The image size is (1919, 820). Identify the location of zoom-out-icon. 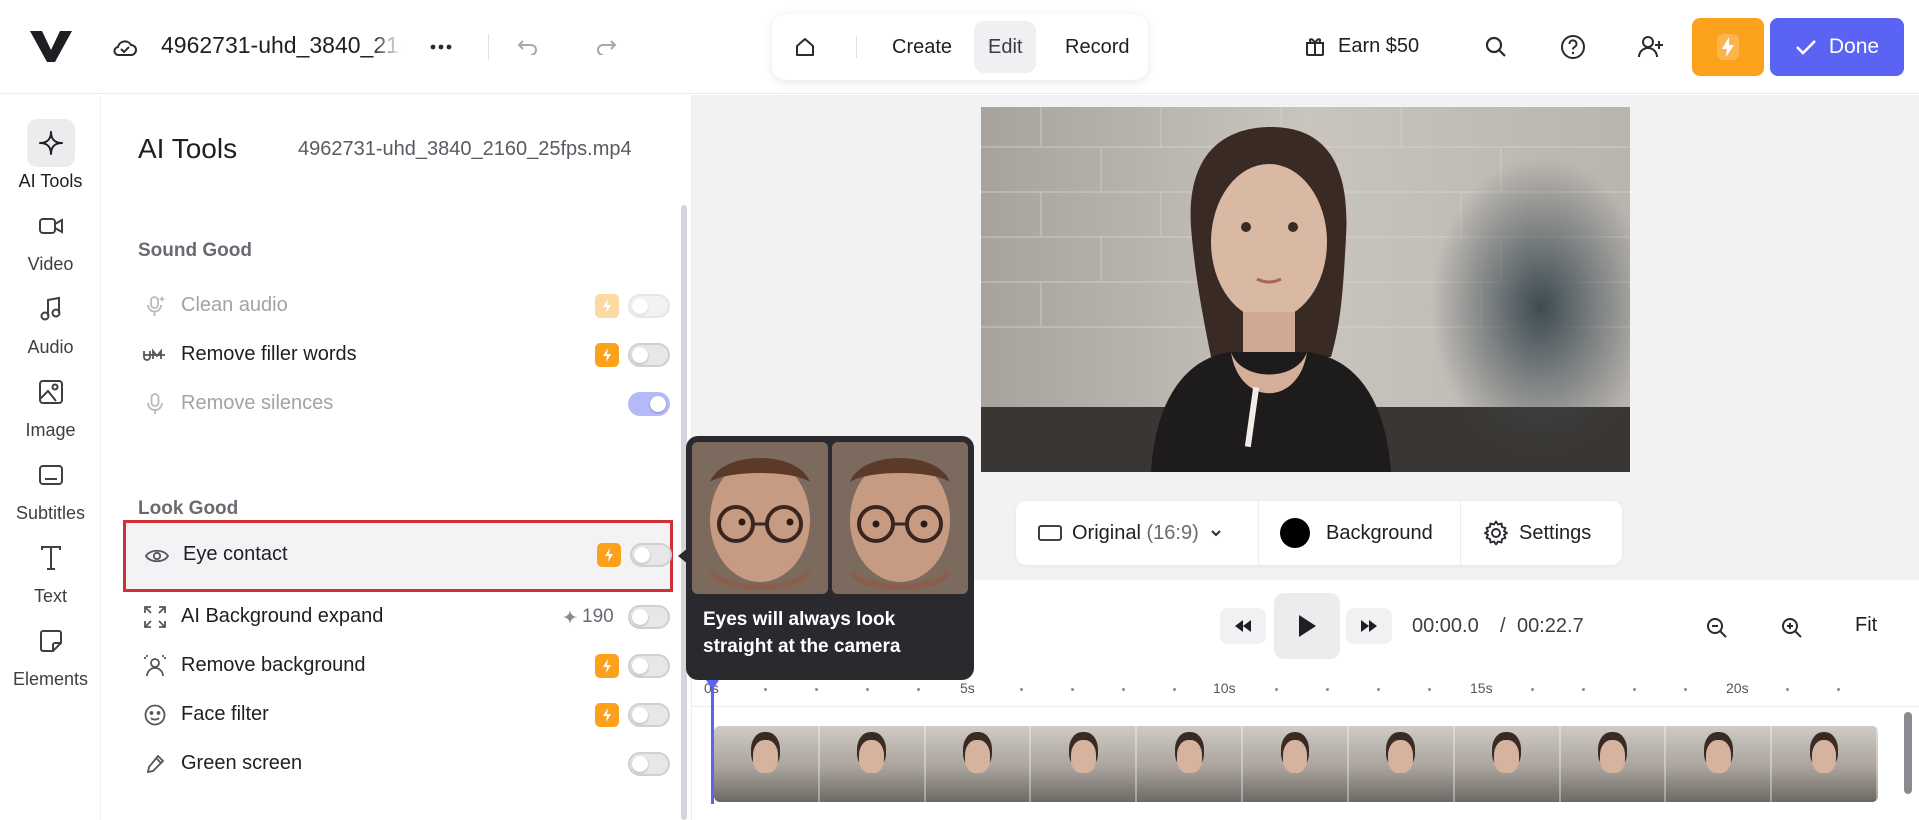
(1717, 628).